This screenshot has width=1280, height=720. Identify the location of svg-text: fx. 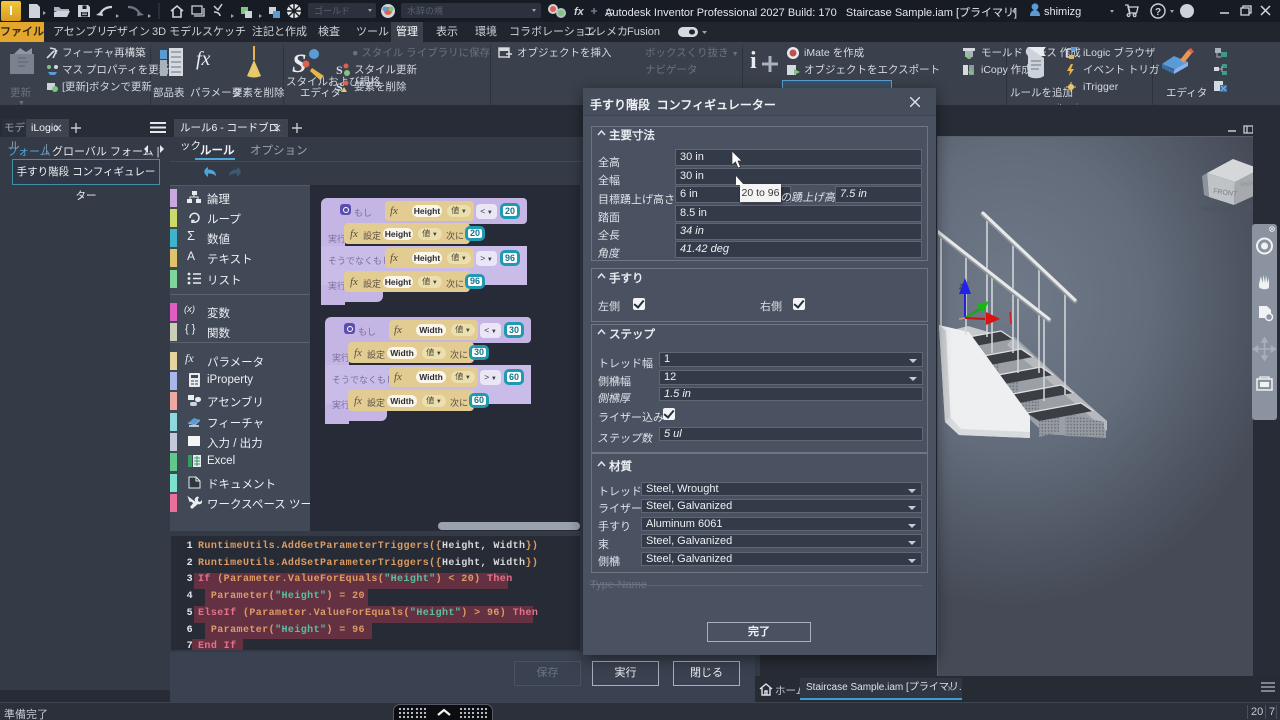
(579, 12).